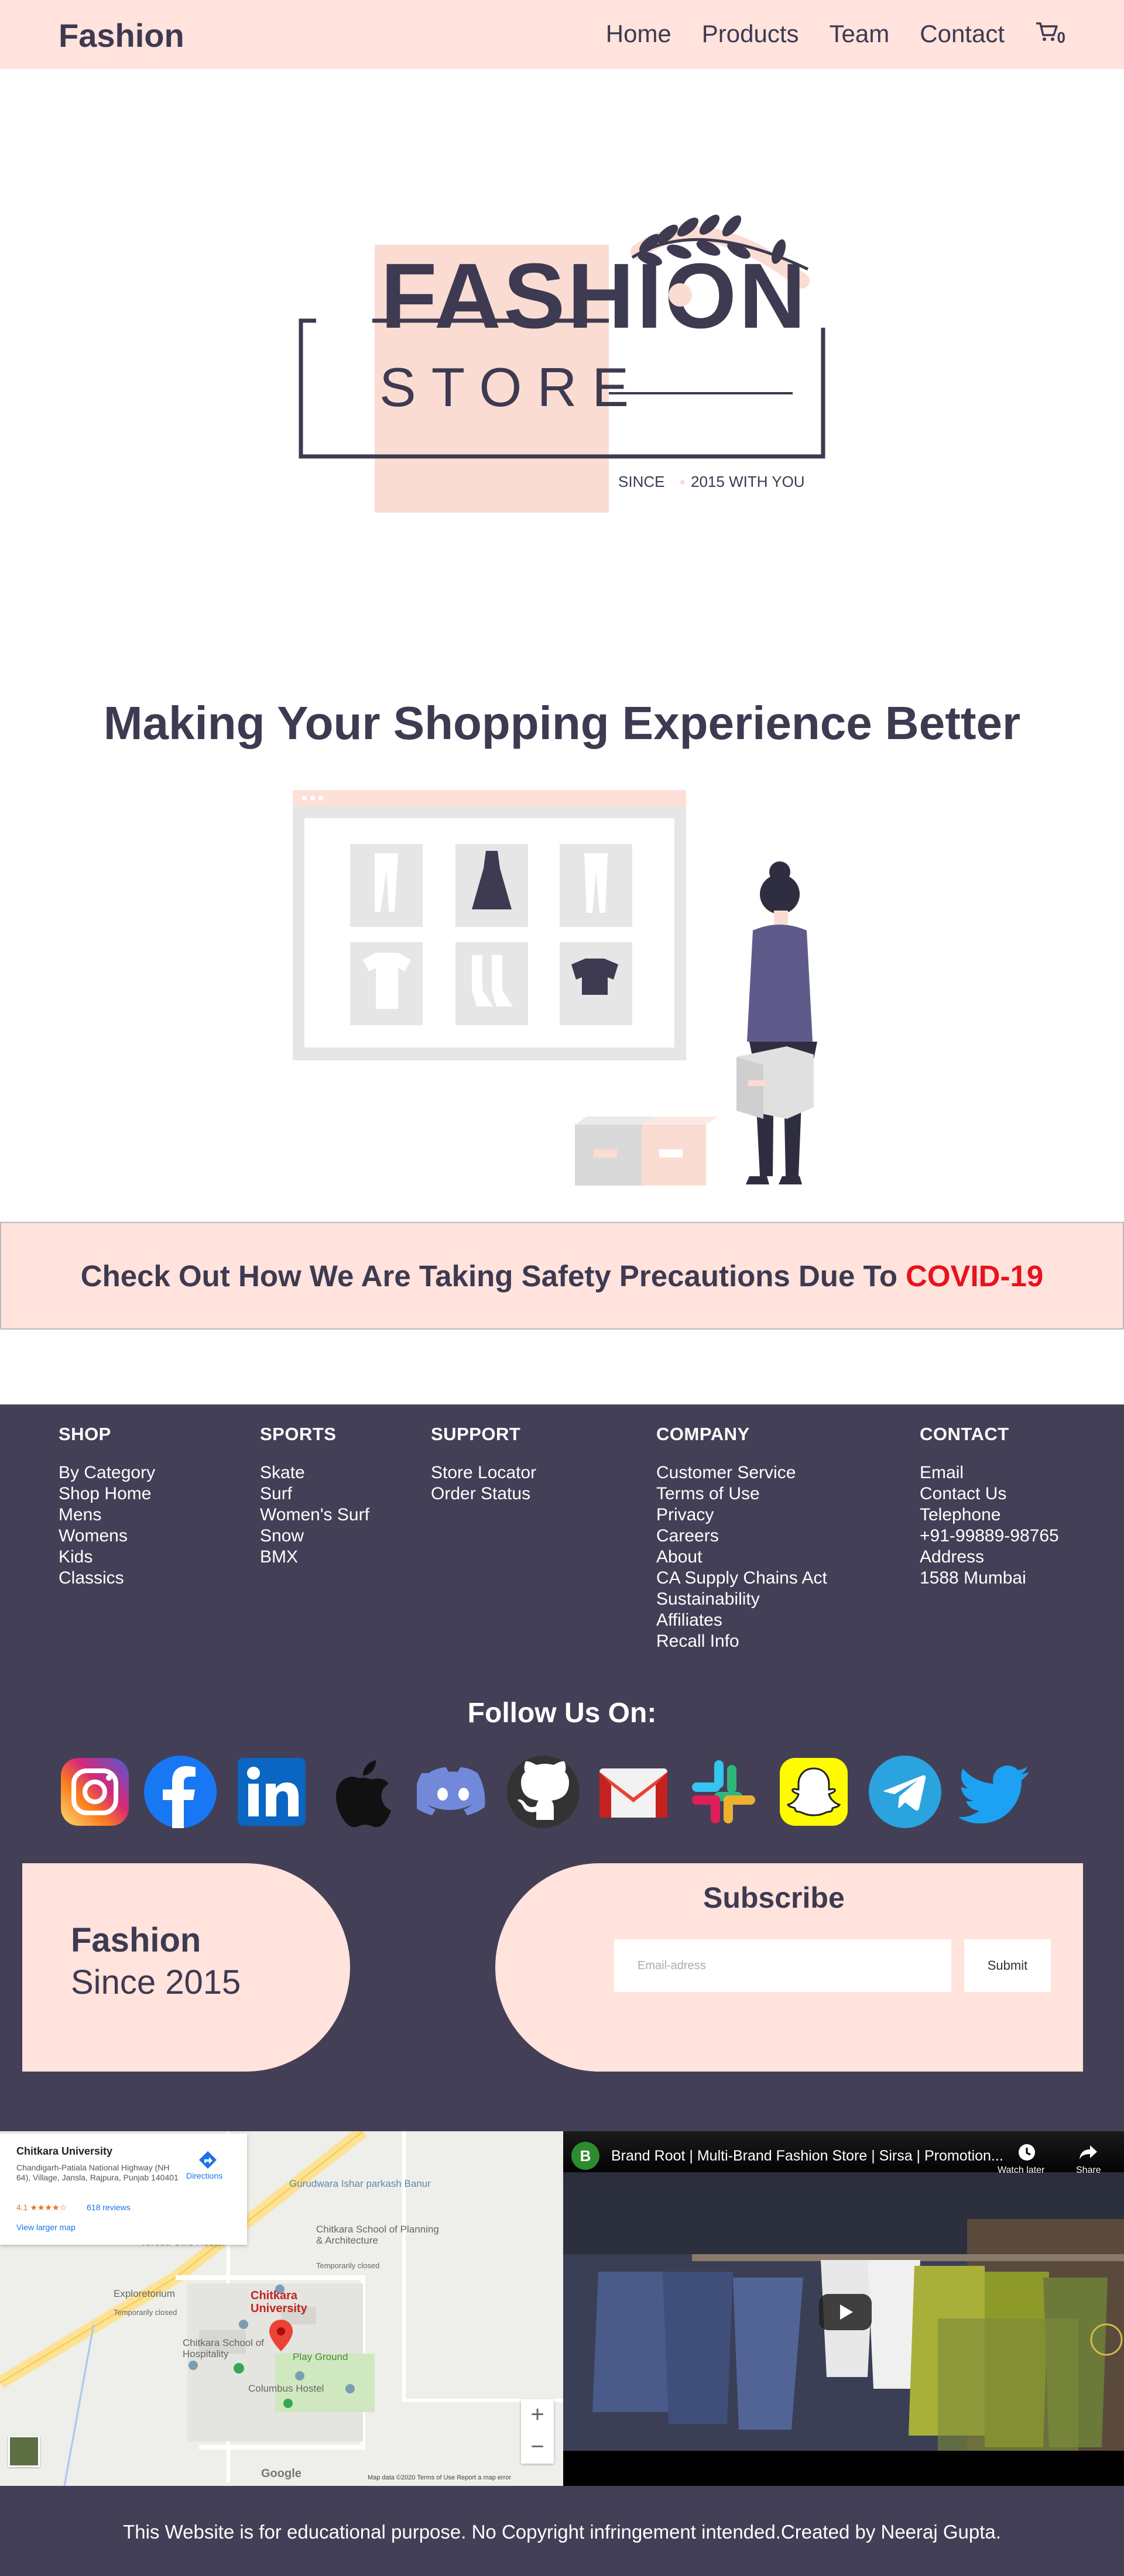 This screenshot has width=1124, height=2576. I want to click on apple-icon, so click(362, 1792).